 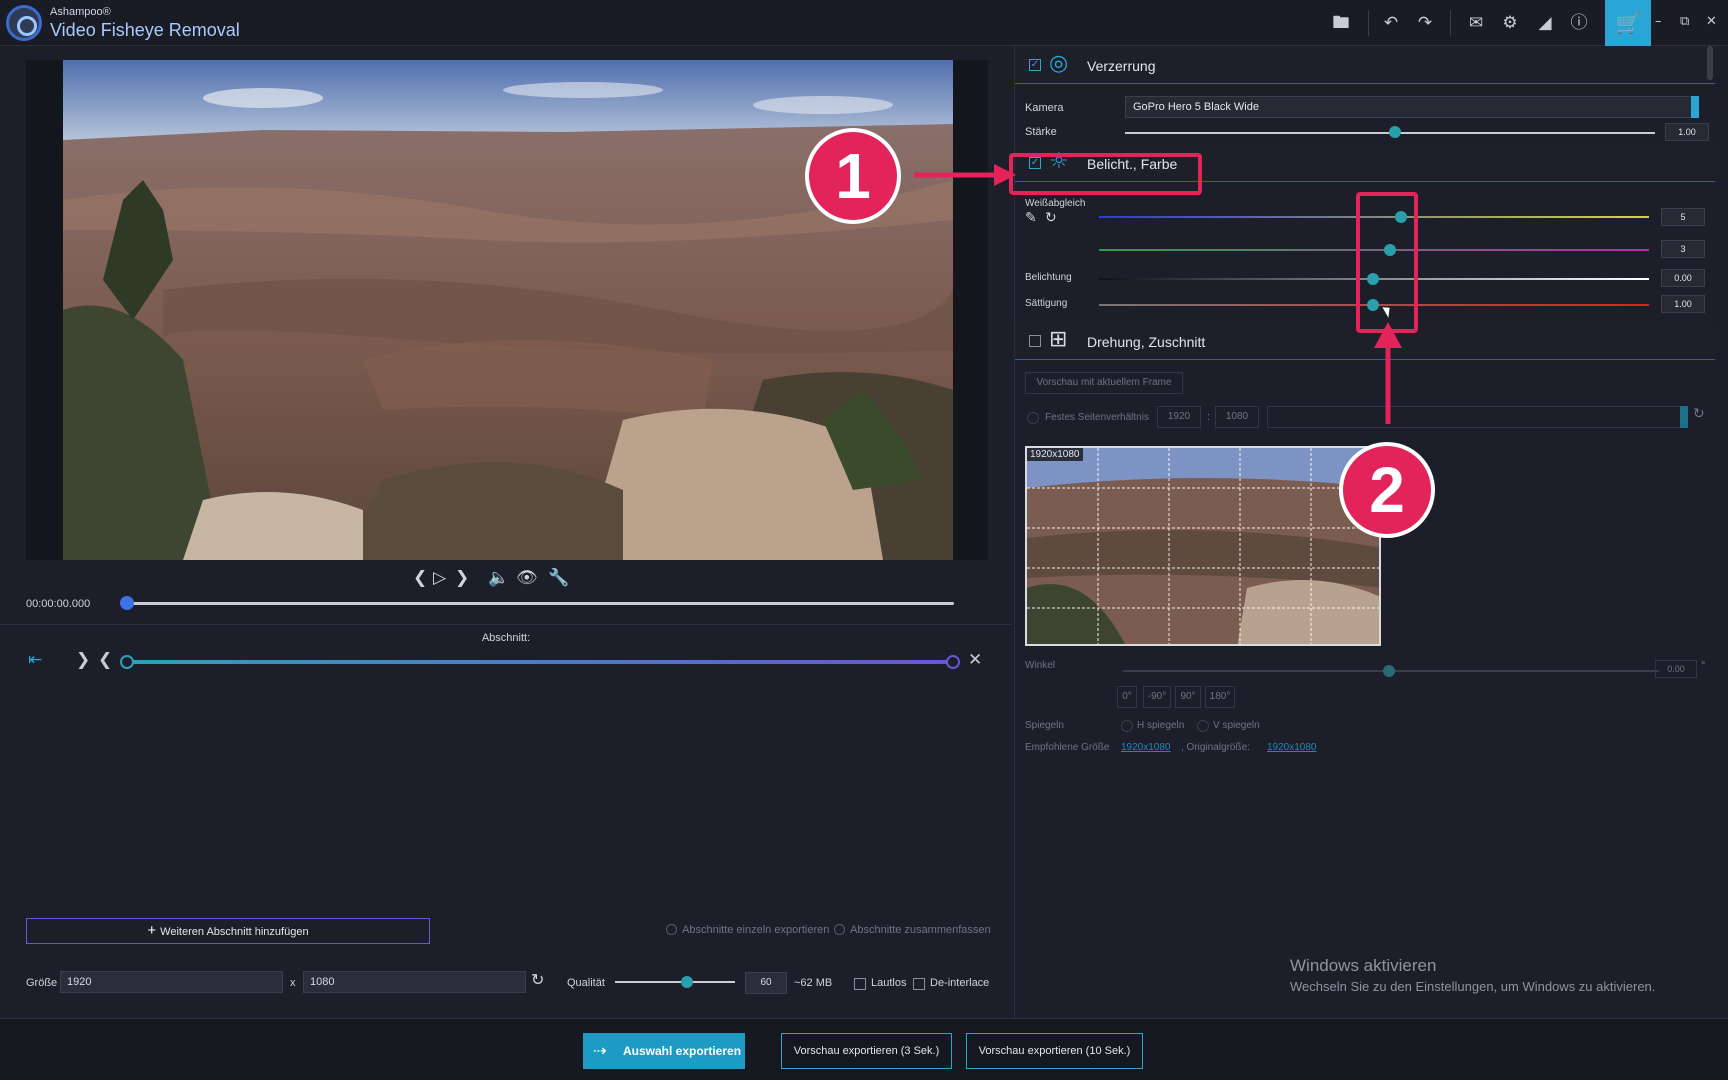 I want to click on crop-preview: 1920x1080, so click(x=1203, y=546).